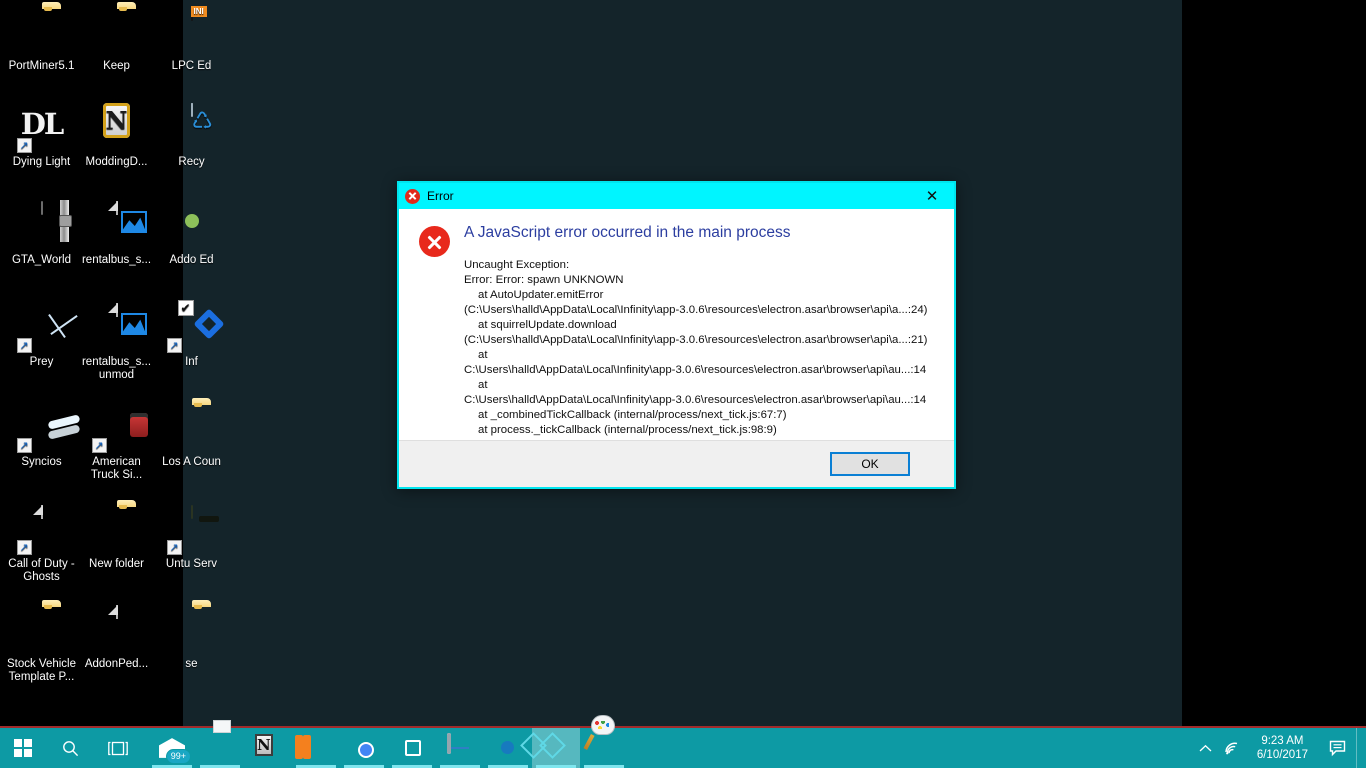 This screenshot has width=1366, height=768. I want to click on utorrent-icon, so click(316, 748).